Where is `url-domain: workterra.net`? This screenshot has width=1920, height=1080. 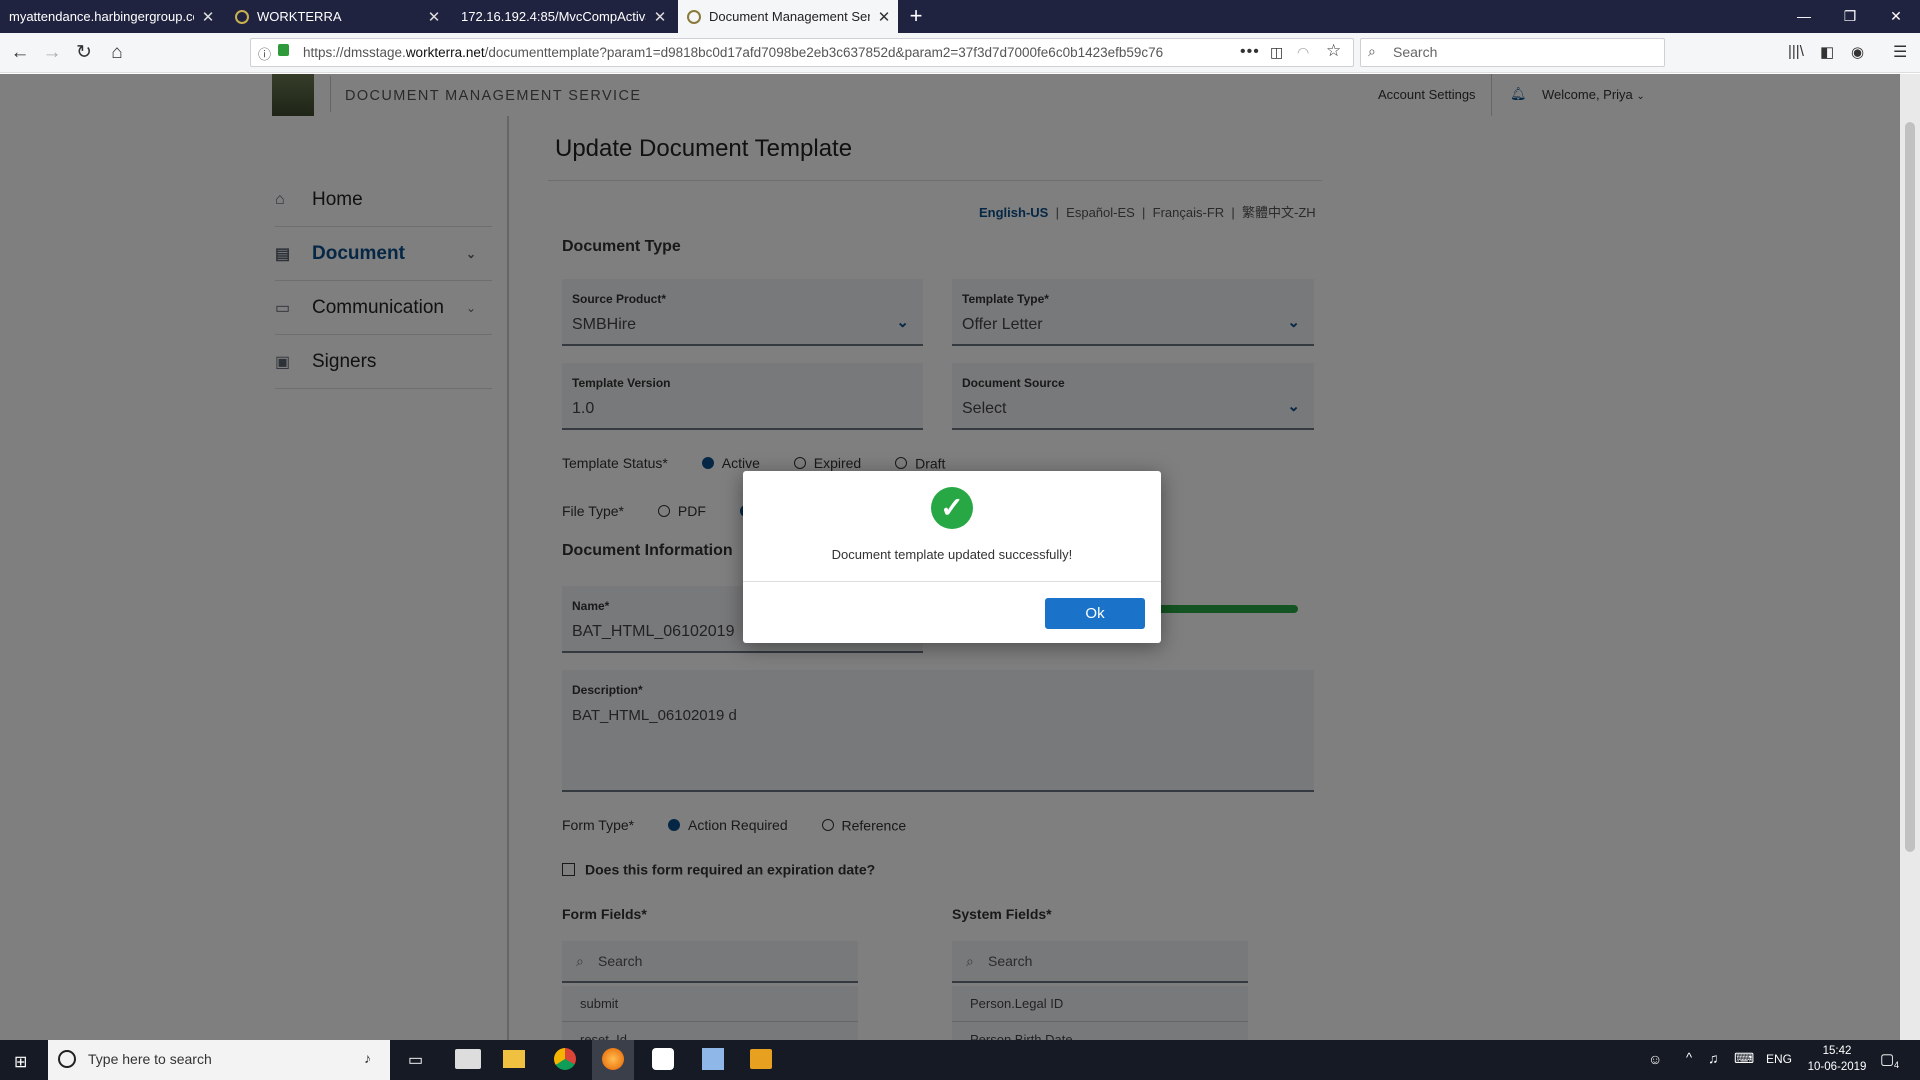
url-domain: workterra.net is located at coordinates (445, 52).